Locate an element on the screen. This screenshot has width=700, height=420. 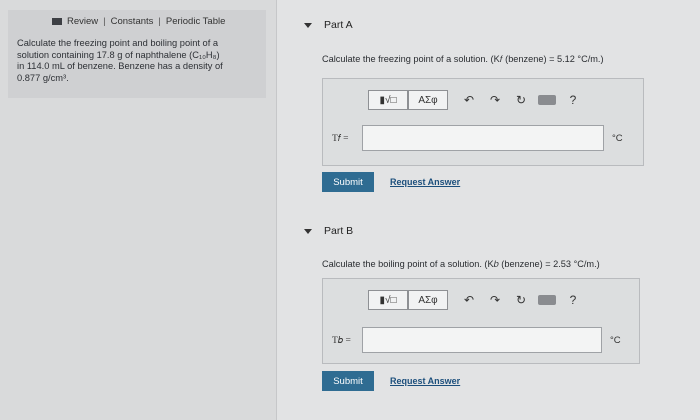
part-a-submit-button: Submit is located at coordinates (348, 182).